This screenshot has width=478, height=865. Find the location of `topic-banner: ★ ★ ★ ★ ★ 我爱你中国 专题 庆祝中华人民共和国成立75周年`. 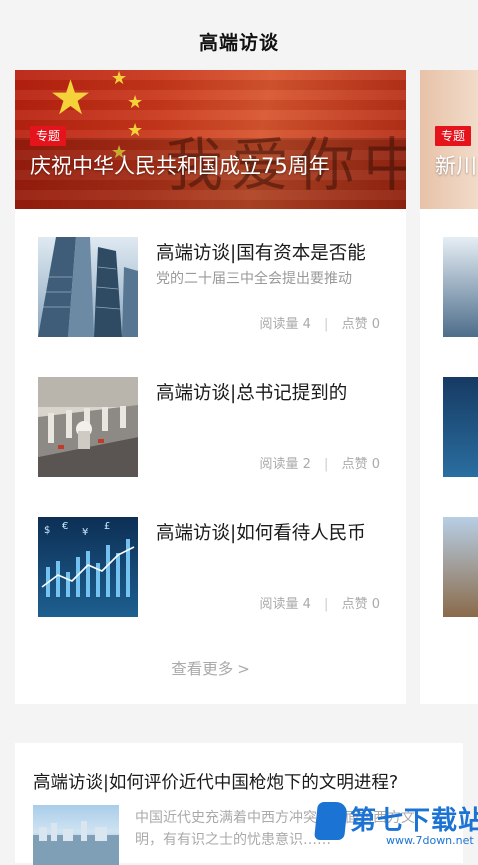

topic-banner: ★ ★ ★ ★ ★ 我爱你中国 专题 庆祝中华人民共和国成立75周年 is located at coordinates (210, 139).